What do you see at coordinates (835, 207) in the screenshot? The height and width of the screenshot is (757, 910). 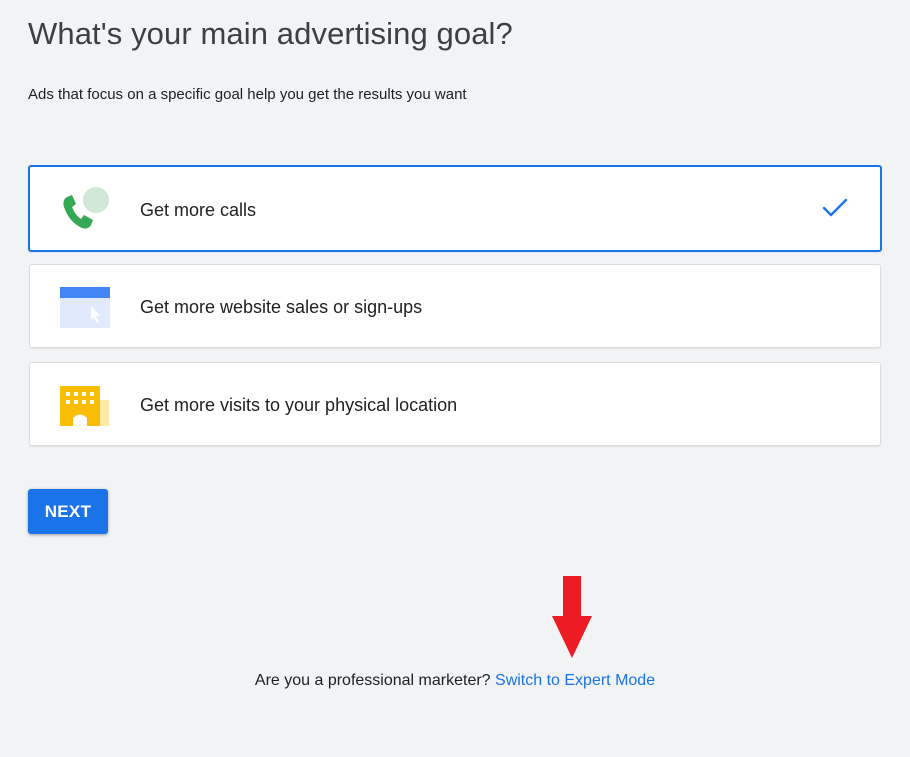 I see `checkmark-icon` at bounding box center [835, 207].